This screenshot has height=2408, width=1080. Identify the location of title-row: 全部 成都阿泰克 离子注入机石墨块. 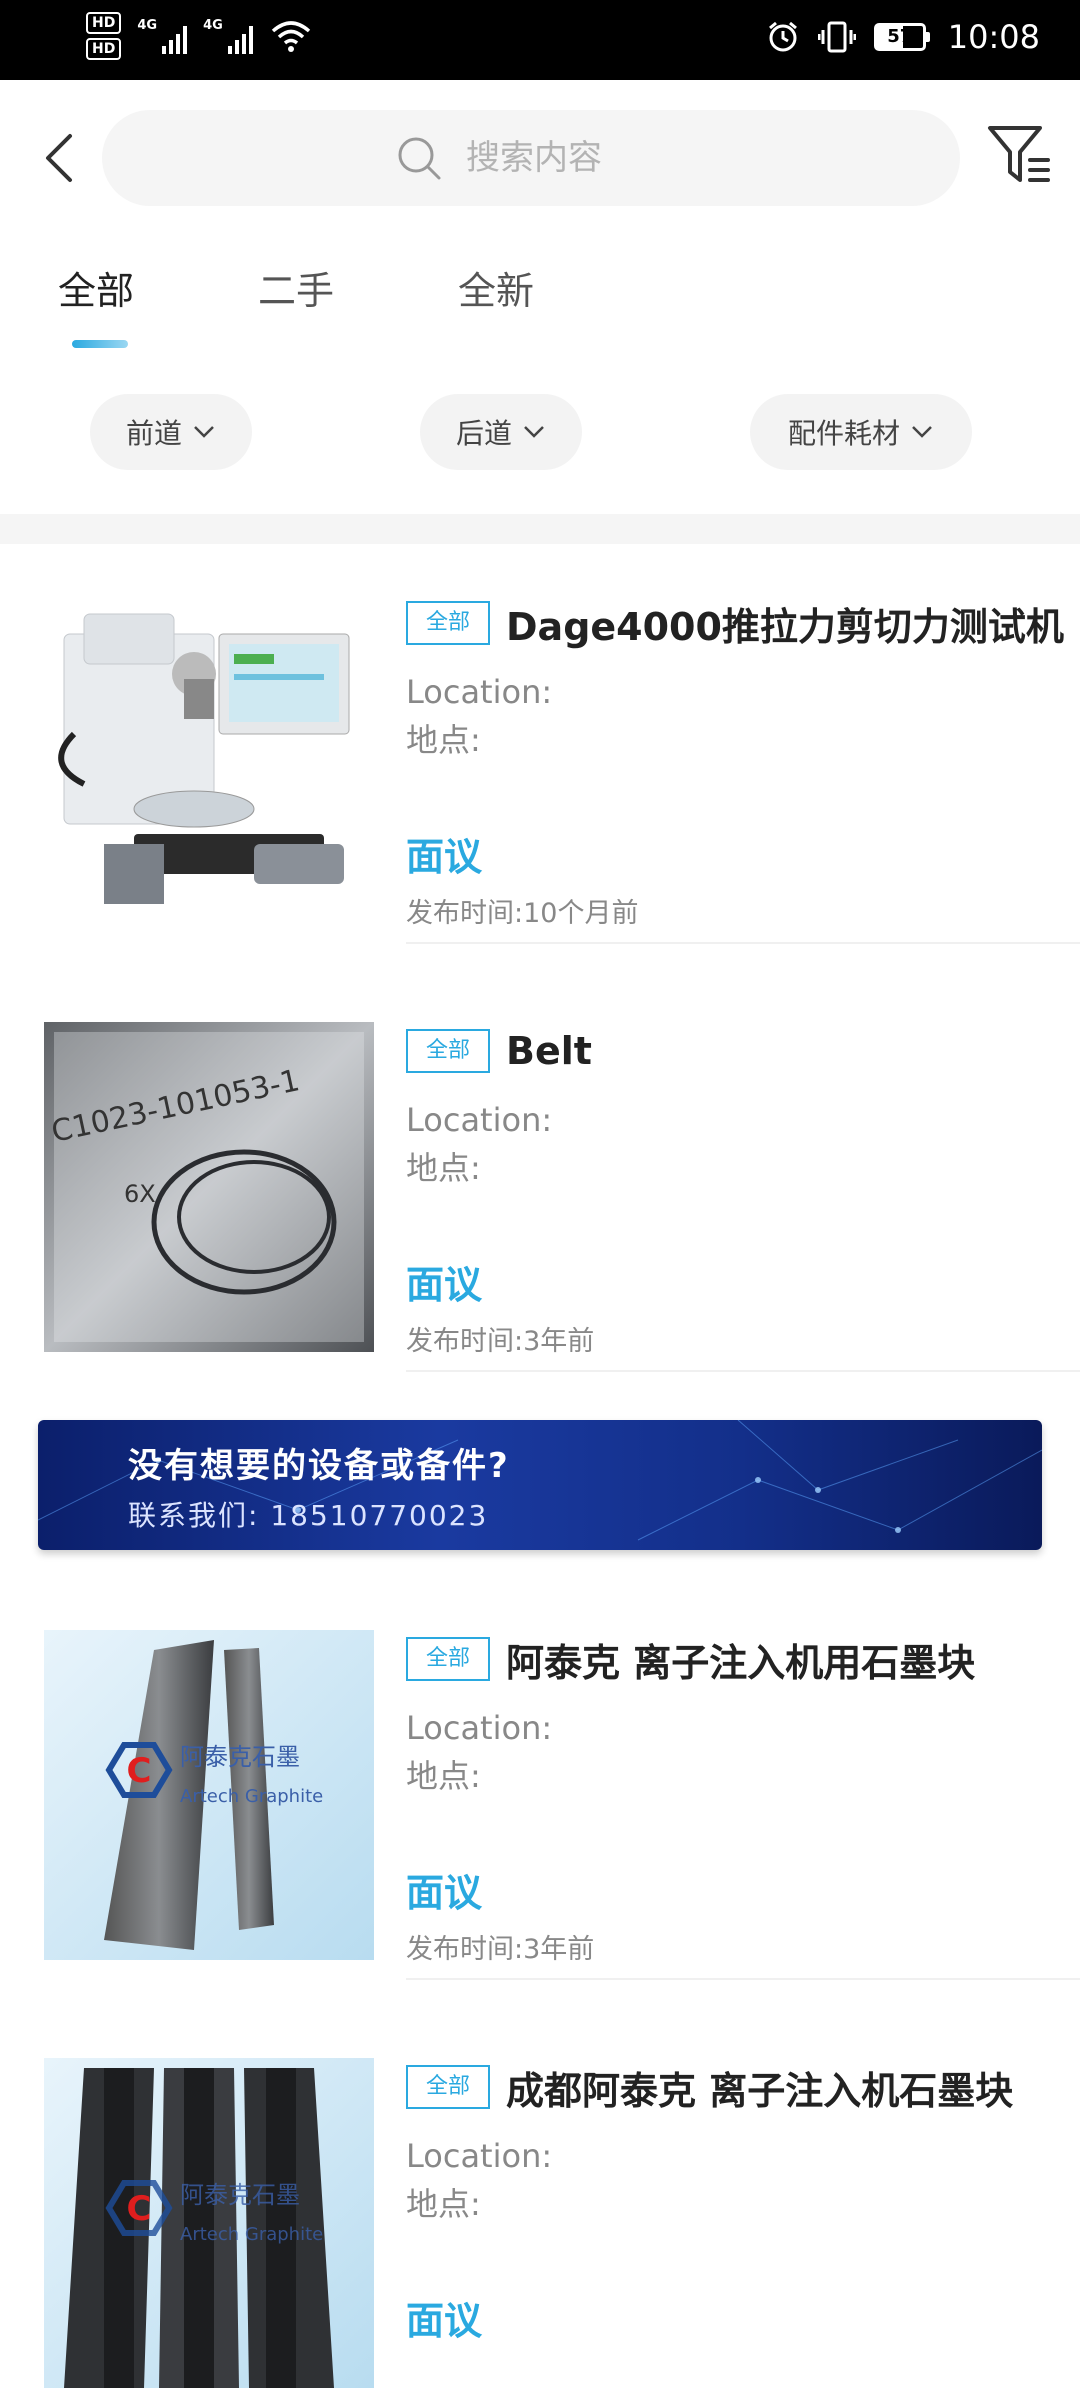
(743, 2087).